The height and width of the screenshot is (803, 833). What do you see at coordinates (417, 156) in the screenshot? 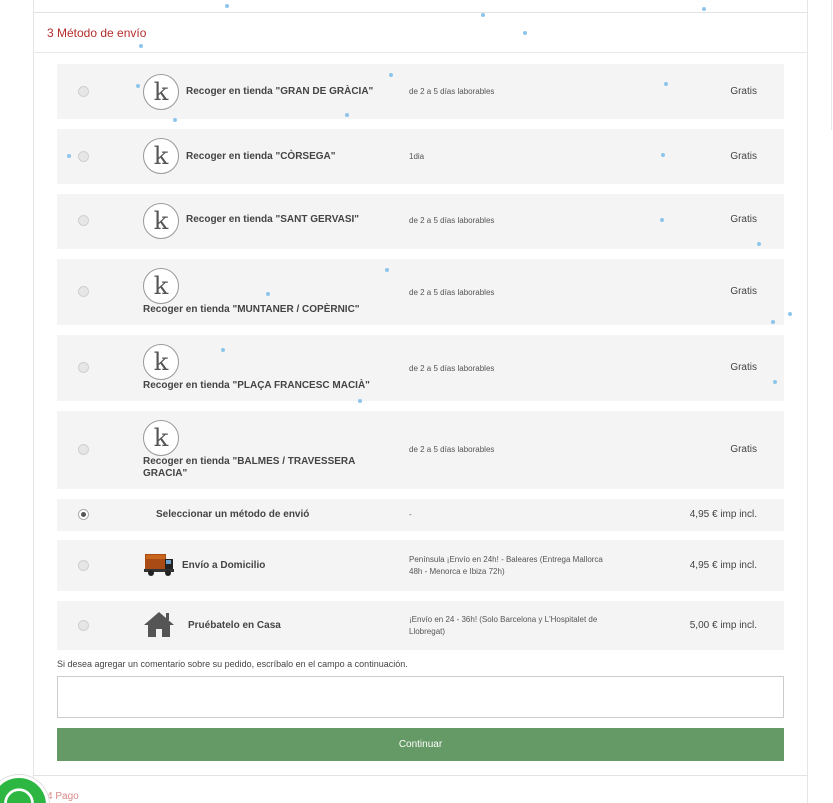
I see `carrier-delay: 1dia` at bounding box center [417, 156].